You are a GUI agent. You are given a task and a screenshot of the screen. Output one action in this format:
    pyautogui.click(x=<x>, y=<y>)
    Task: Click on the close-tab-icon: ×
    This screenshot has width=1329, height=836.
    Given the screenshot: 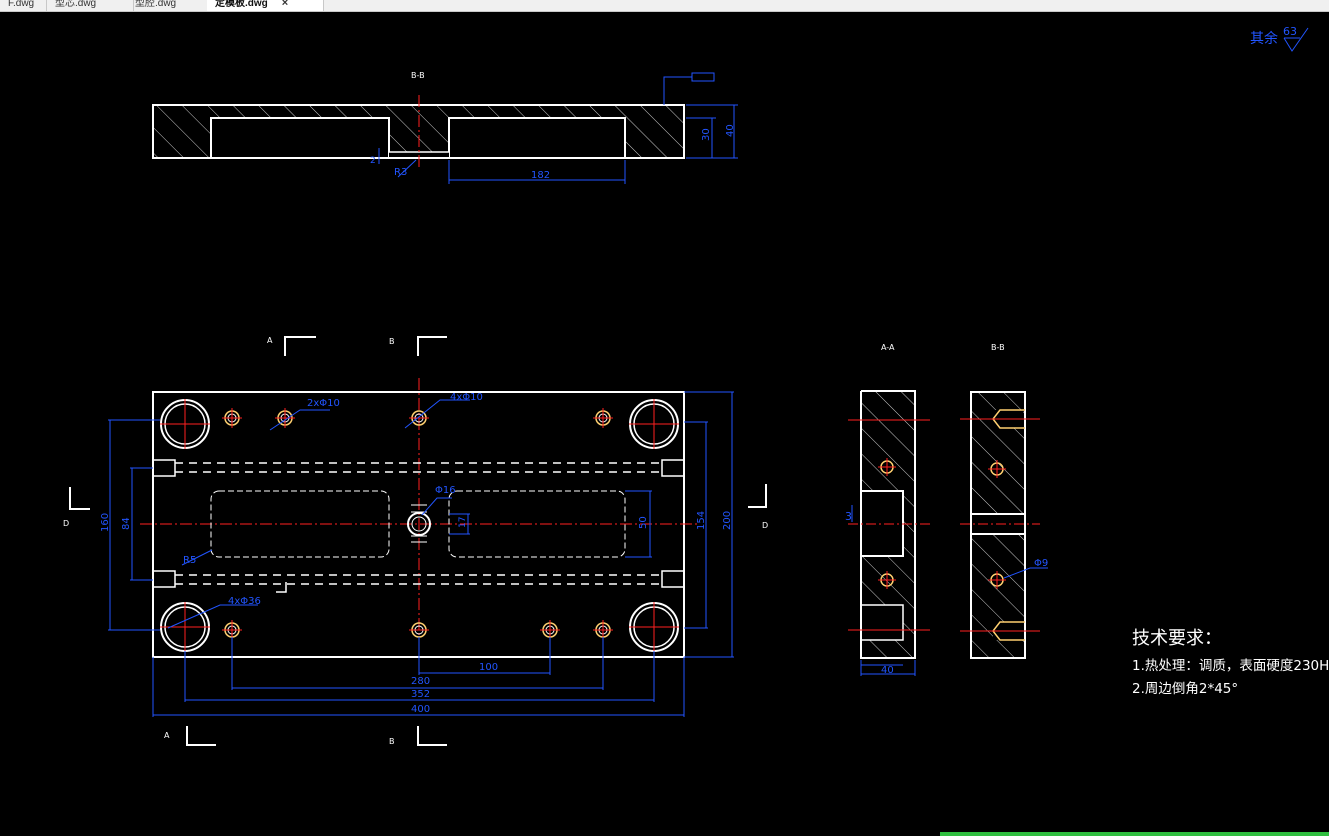 What is the action you would take?
    pyautogui.click(x=285, y=4)
    